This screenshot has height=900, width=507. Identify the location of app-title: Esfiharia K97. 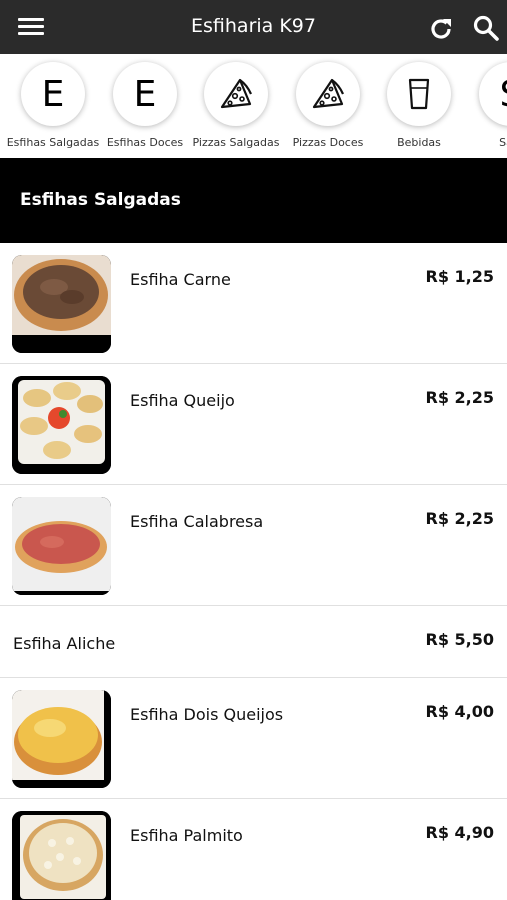
(253, 26).